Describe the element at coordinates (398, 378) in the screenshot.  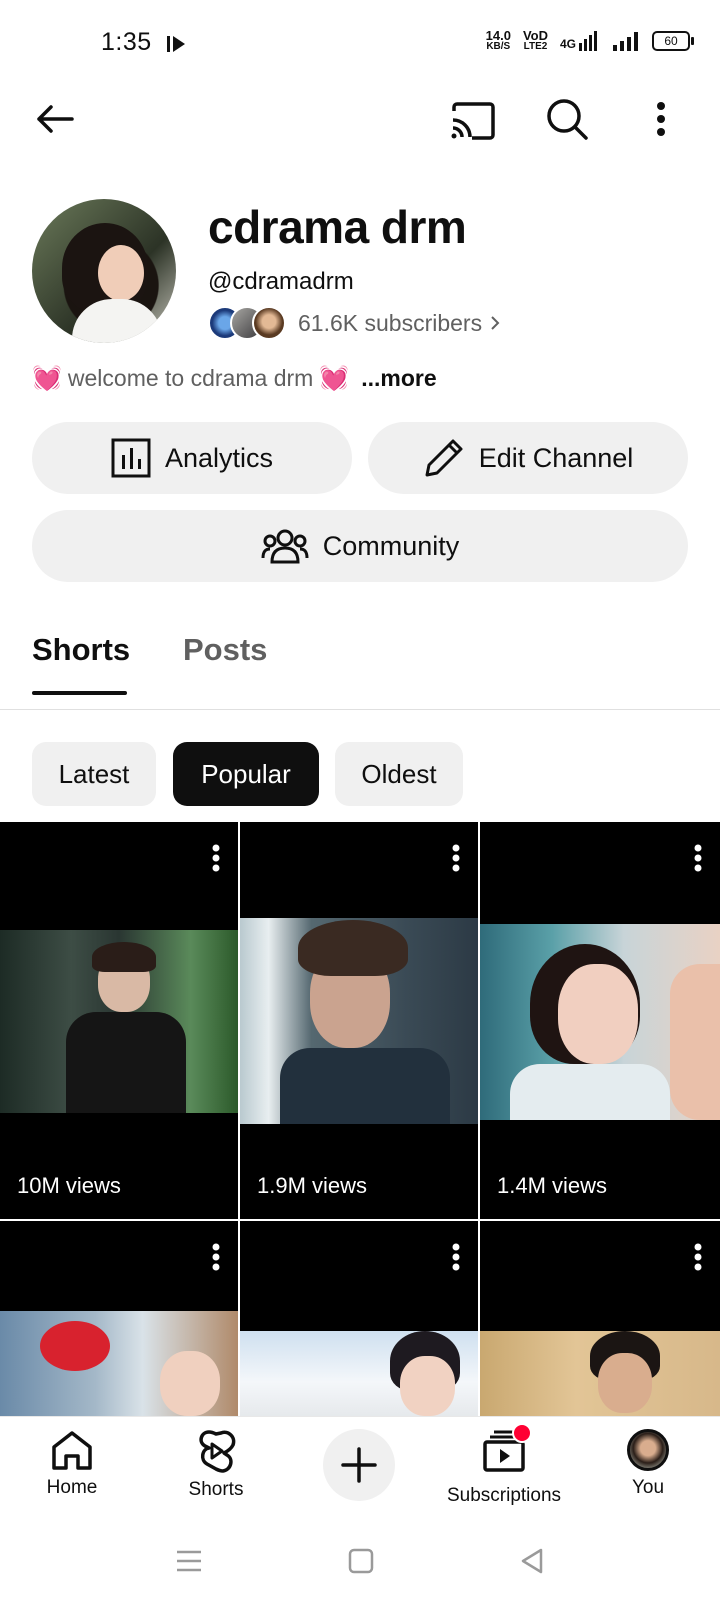
I see `more-link: ...more` at that location.